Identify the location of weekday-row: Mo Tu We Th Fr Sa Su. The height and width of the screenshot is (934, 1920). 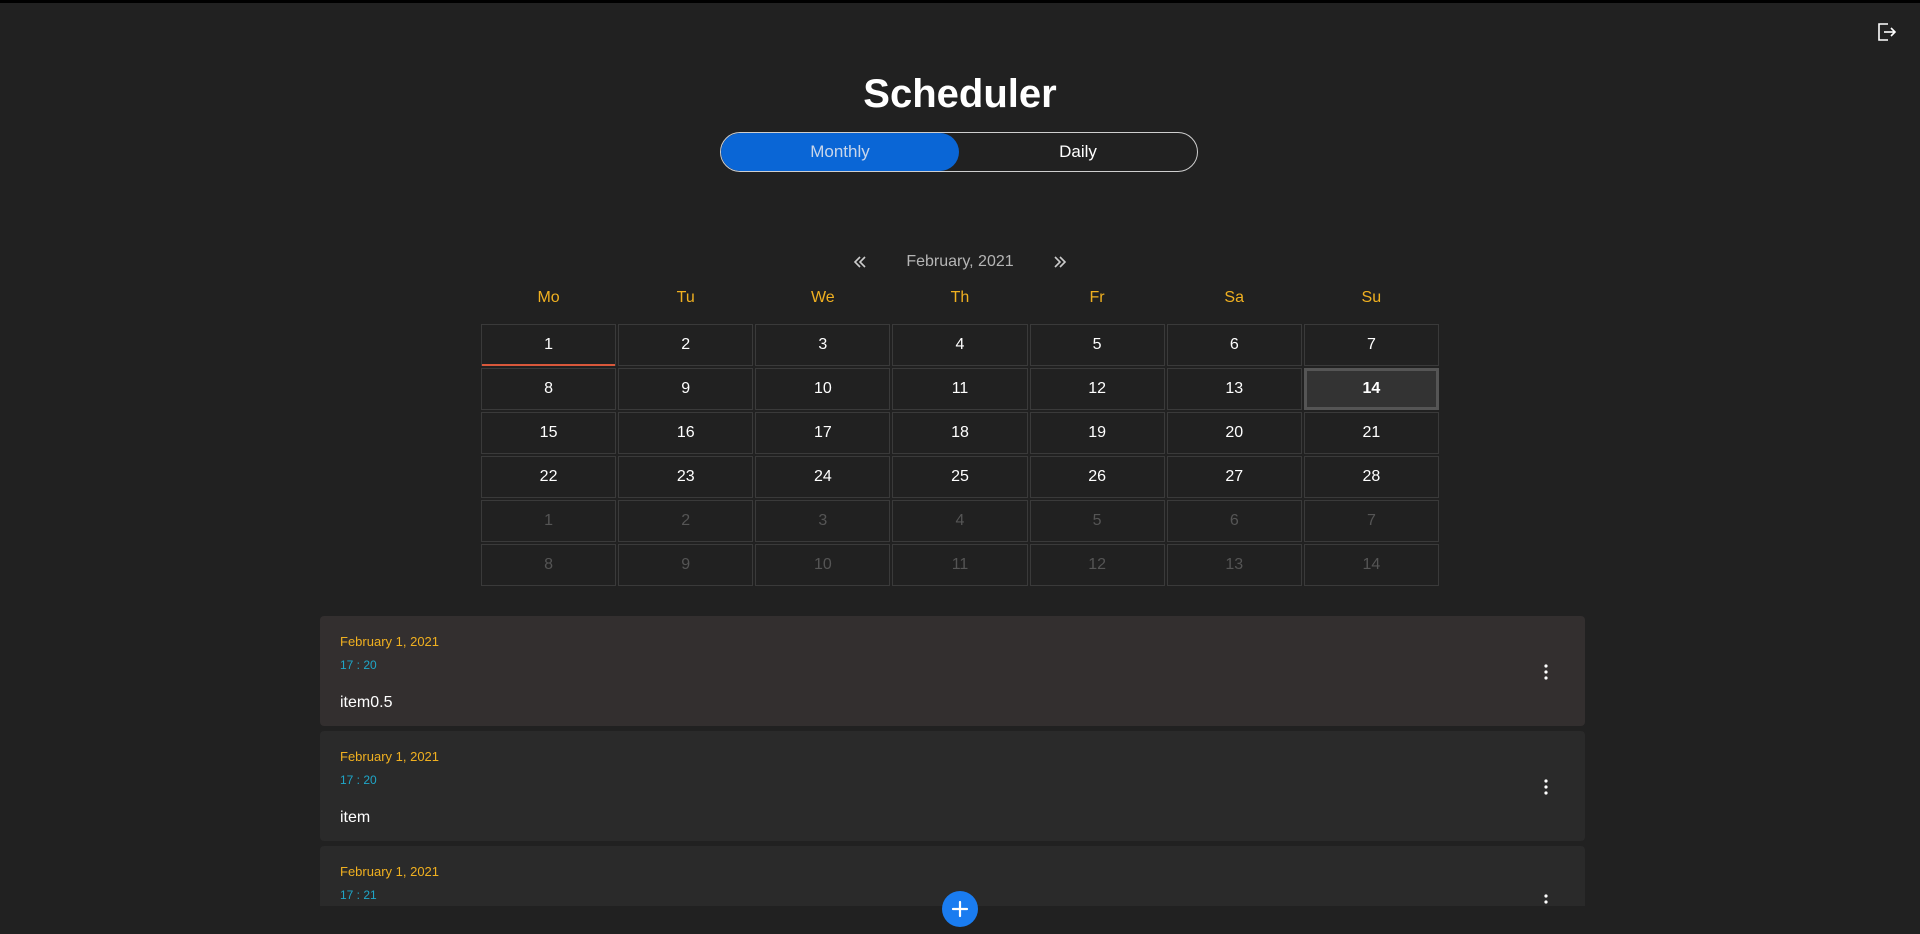
(960, 298).